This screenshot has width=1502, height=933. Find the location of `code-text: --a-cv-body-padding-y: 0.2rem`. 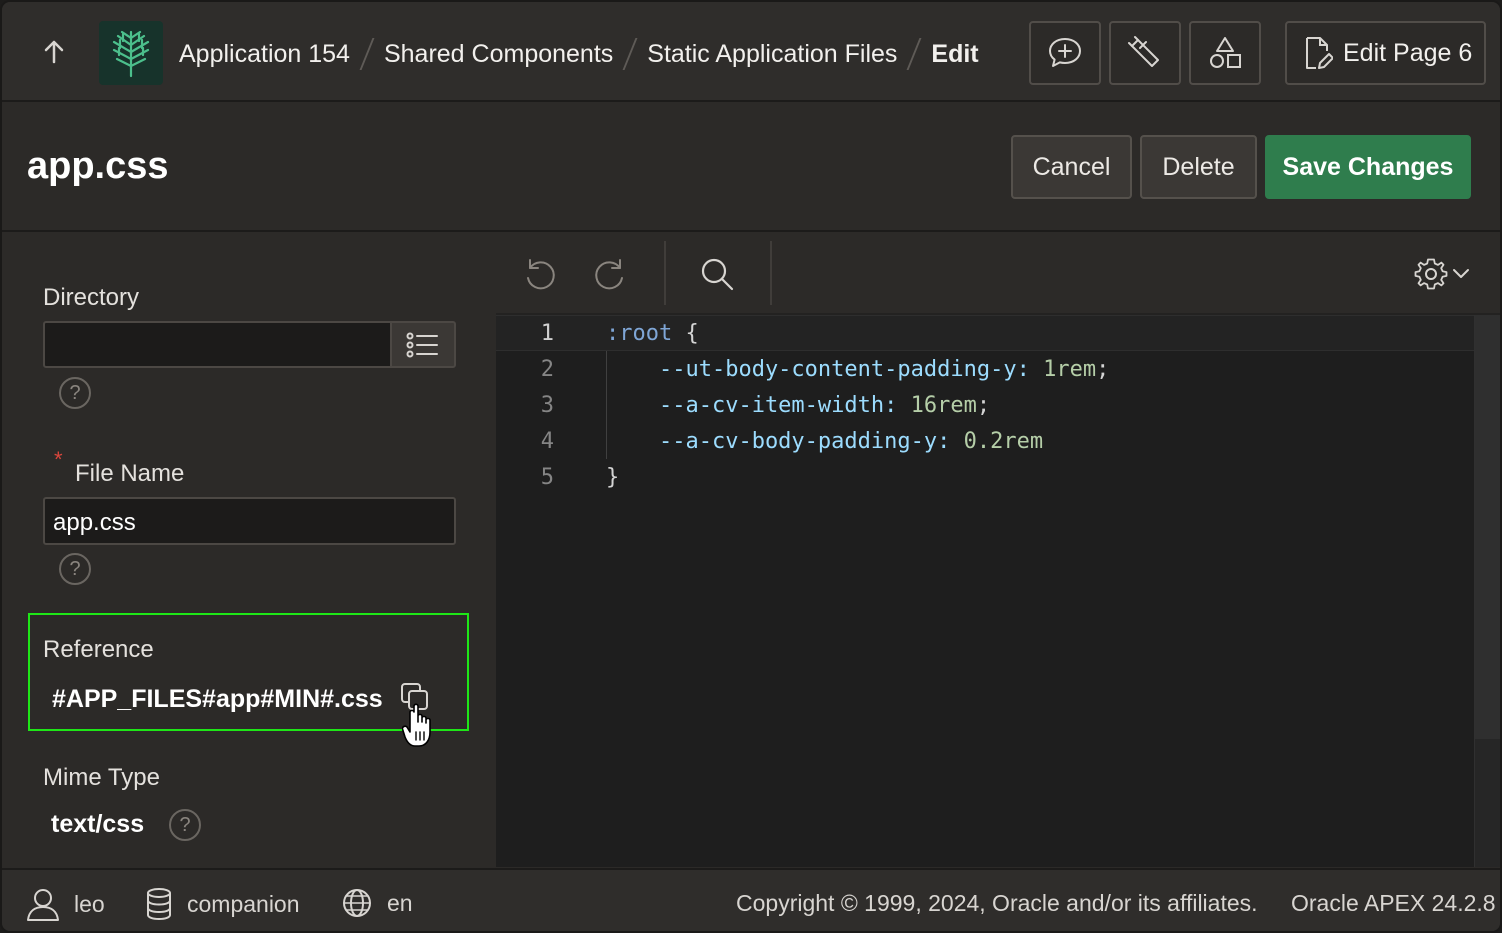

code-text: --a-cv-body-padding-y: 0.2rem is located at coordinates (824, 441).